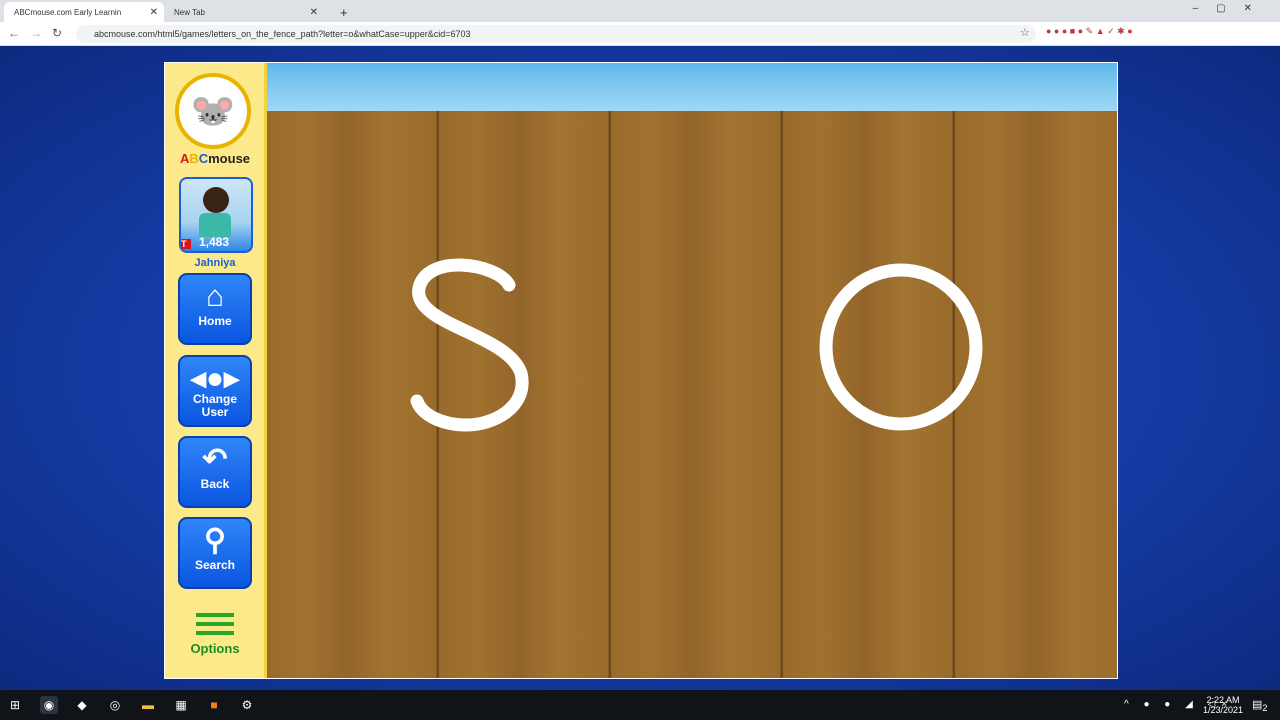  What do you see at coordinates (213, 111) in the screenshot?
I see `abcmouse-logo: 🐭` at bounding box center [213, 111].